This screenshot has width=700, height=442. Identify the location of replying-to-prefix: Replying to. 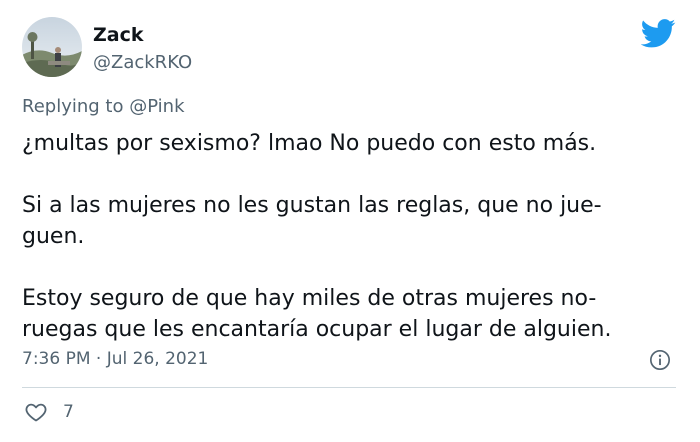
(76, 106).